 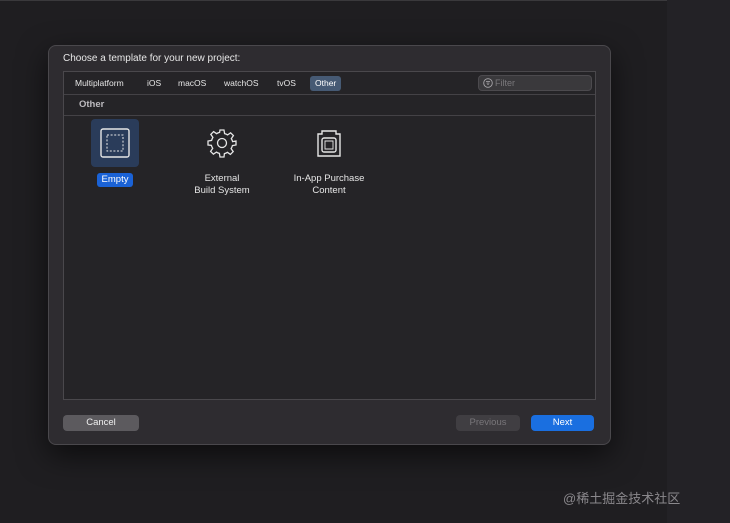 I want to click on template-name-line1: In-App Purchase, so click(x=329, y=178).